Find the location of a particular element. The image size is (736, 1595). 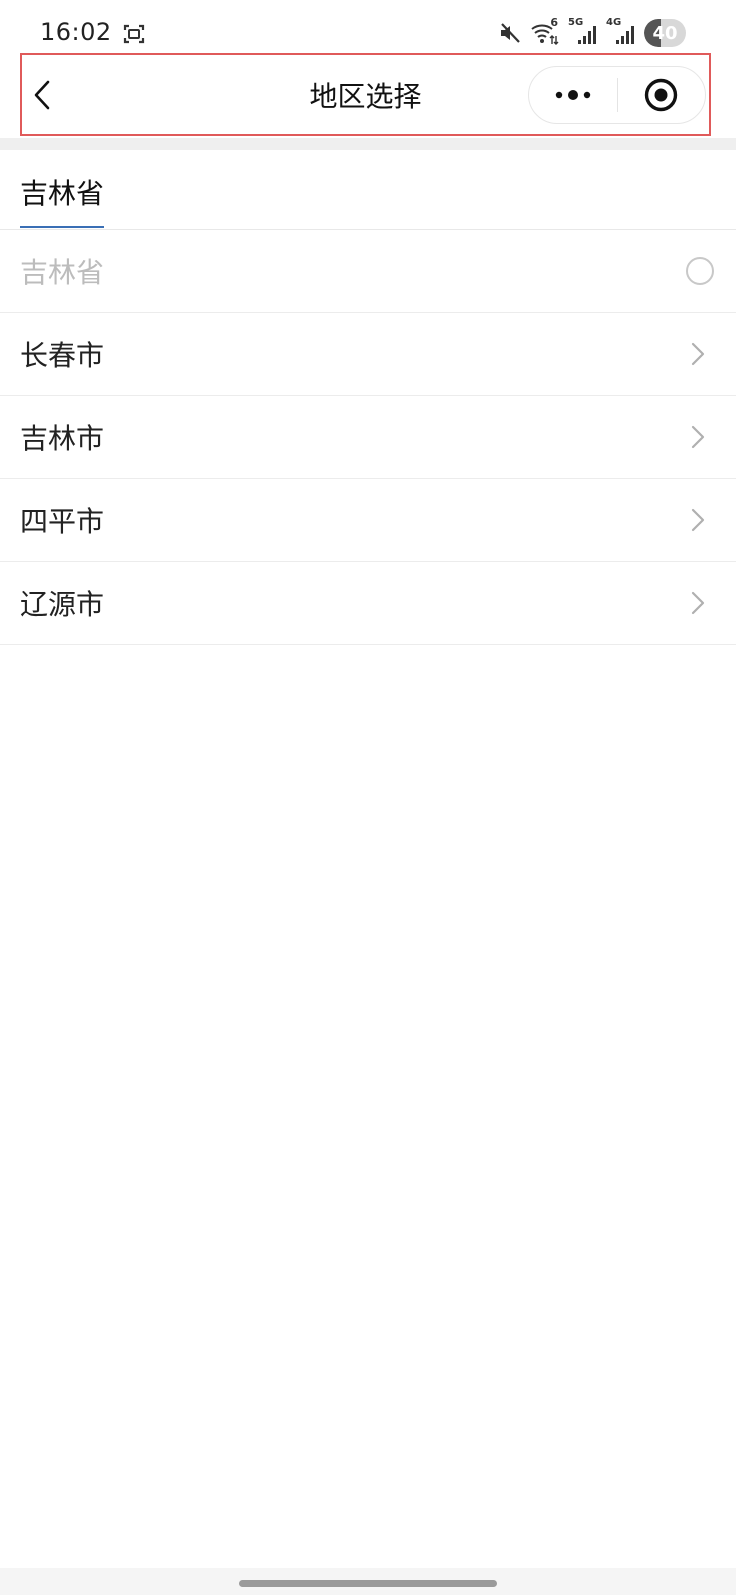

wifi-badge: 6 is located at coordinates (554, 22).